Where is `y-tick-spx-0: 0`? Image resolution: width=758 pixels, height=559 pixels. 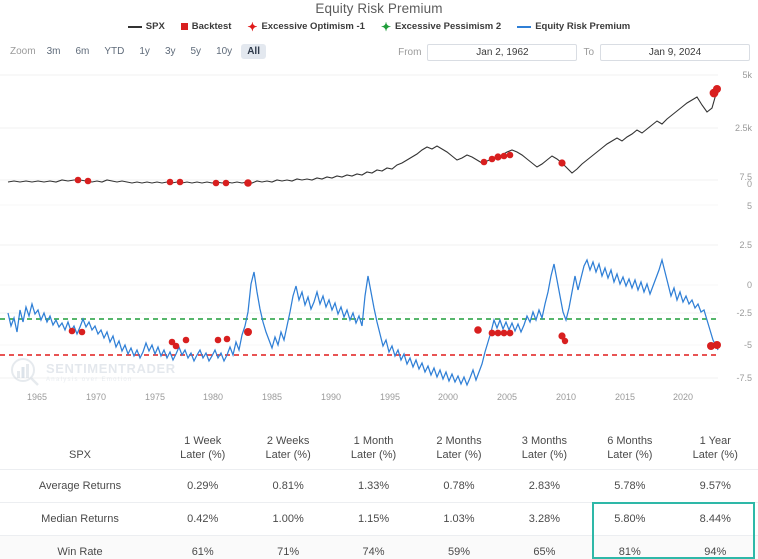 y-tick-spx-0: 0 is located at coordinates (749, 184).